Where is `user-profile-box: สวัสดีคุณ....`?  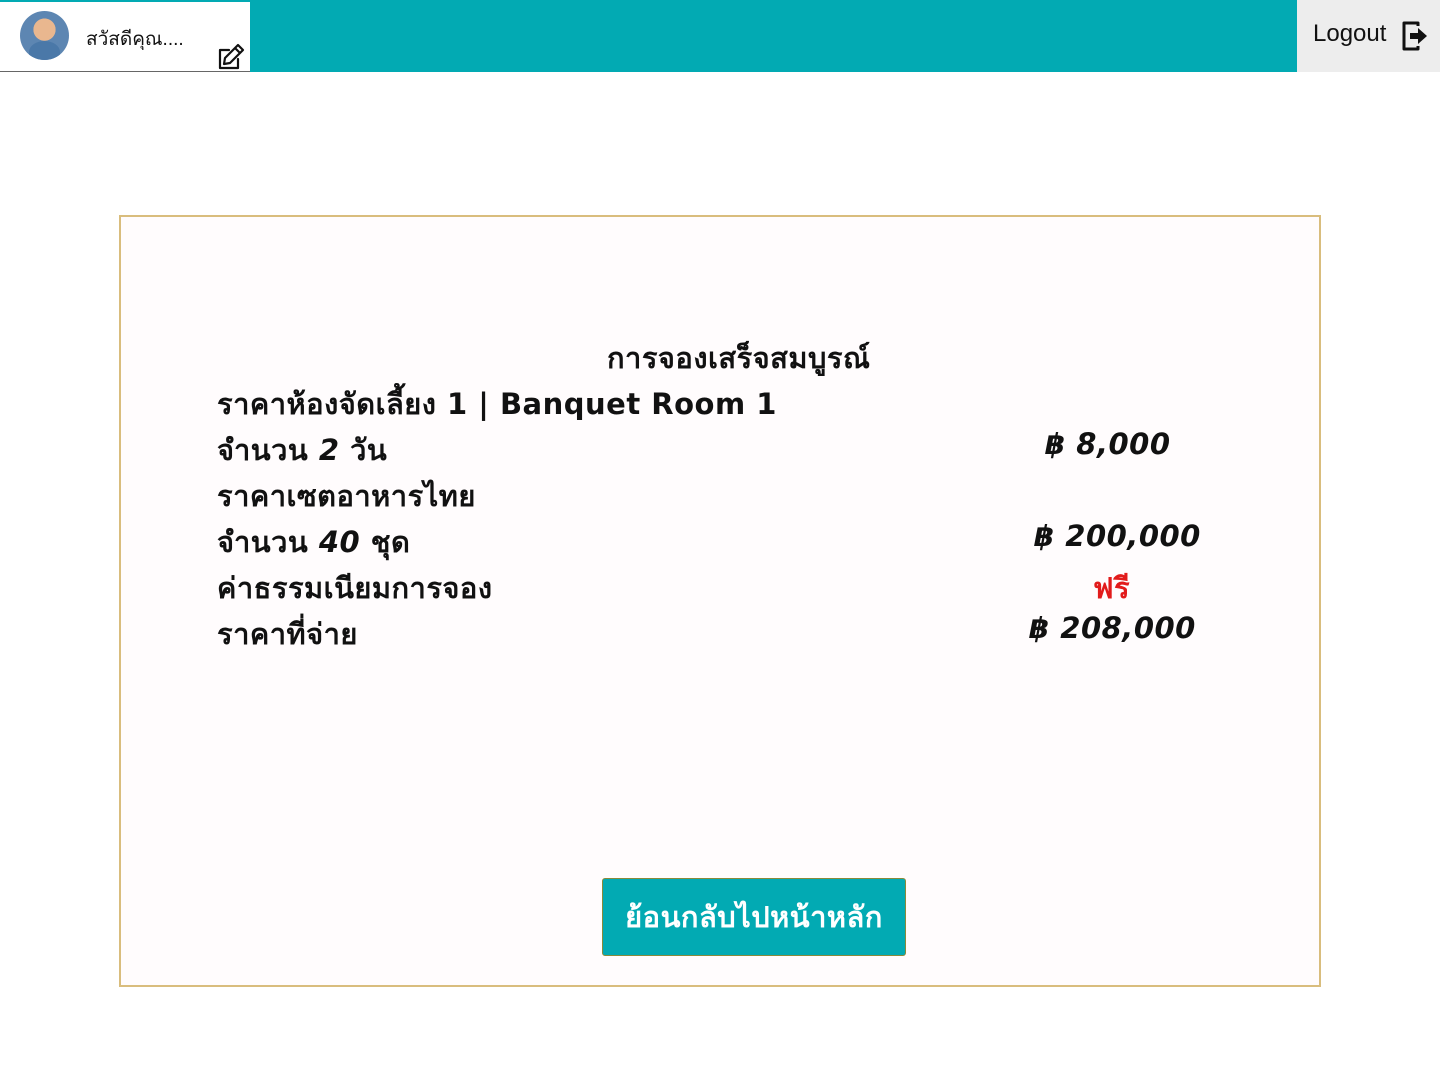
user-profile-box: สวัสดีคุณ.... is located at coordinates (125, 37).